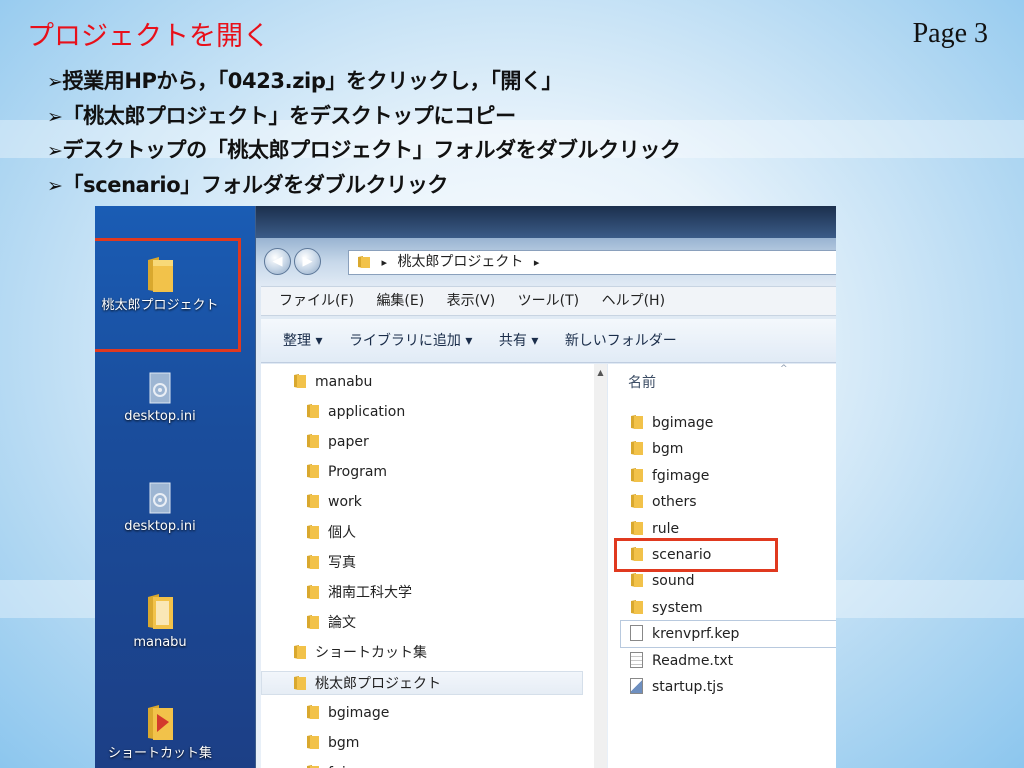 The height and width of the screenshot is (768, 1024). I want to click on forward-arrow-icon: ▶, so click(307, 261).